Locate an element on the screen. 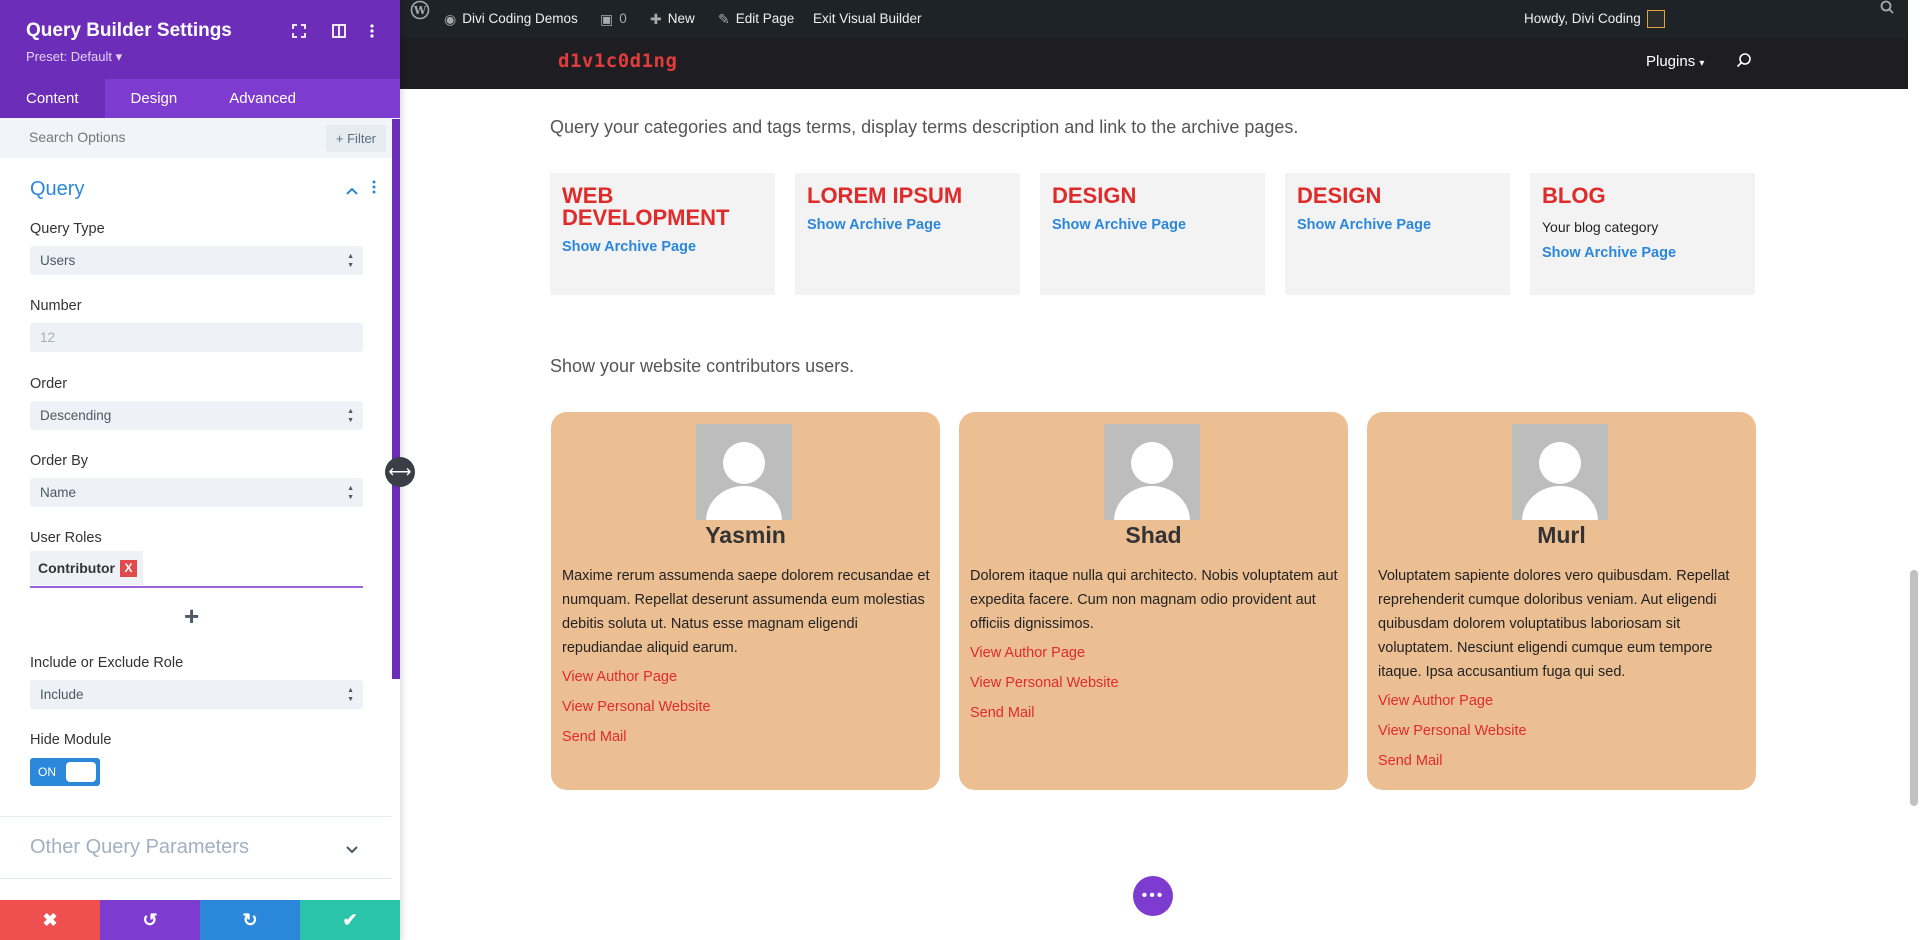 This screenshot has height=940, width=1920. search-options-input is located at coordinates (154, 137).